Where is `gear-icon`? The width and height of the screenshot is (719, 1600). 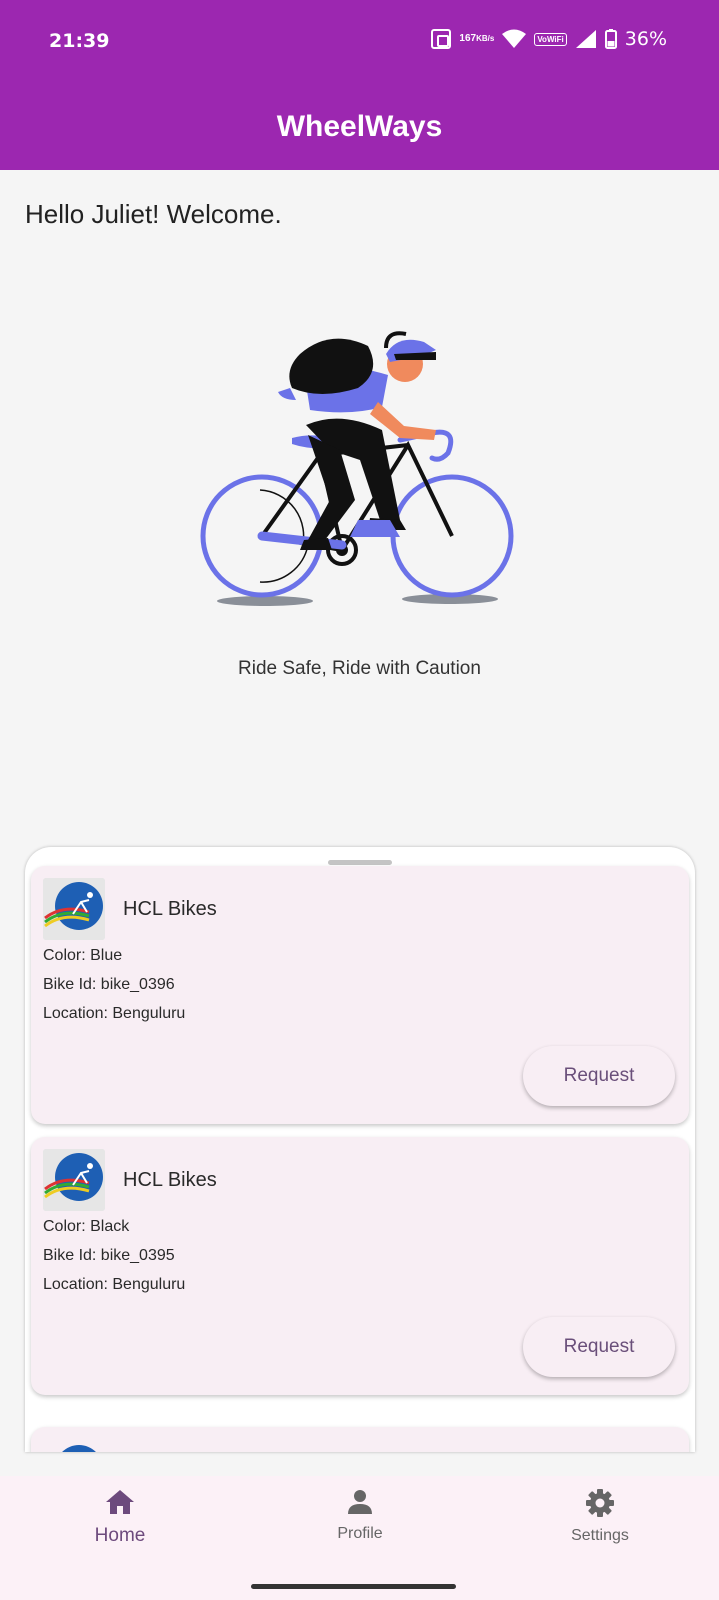 gear-icon is located at coordinates (600, 1505).